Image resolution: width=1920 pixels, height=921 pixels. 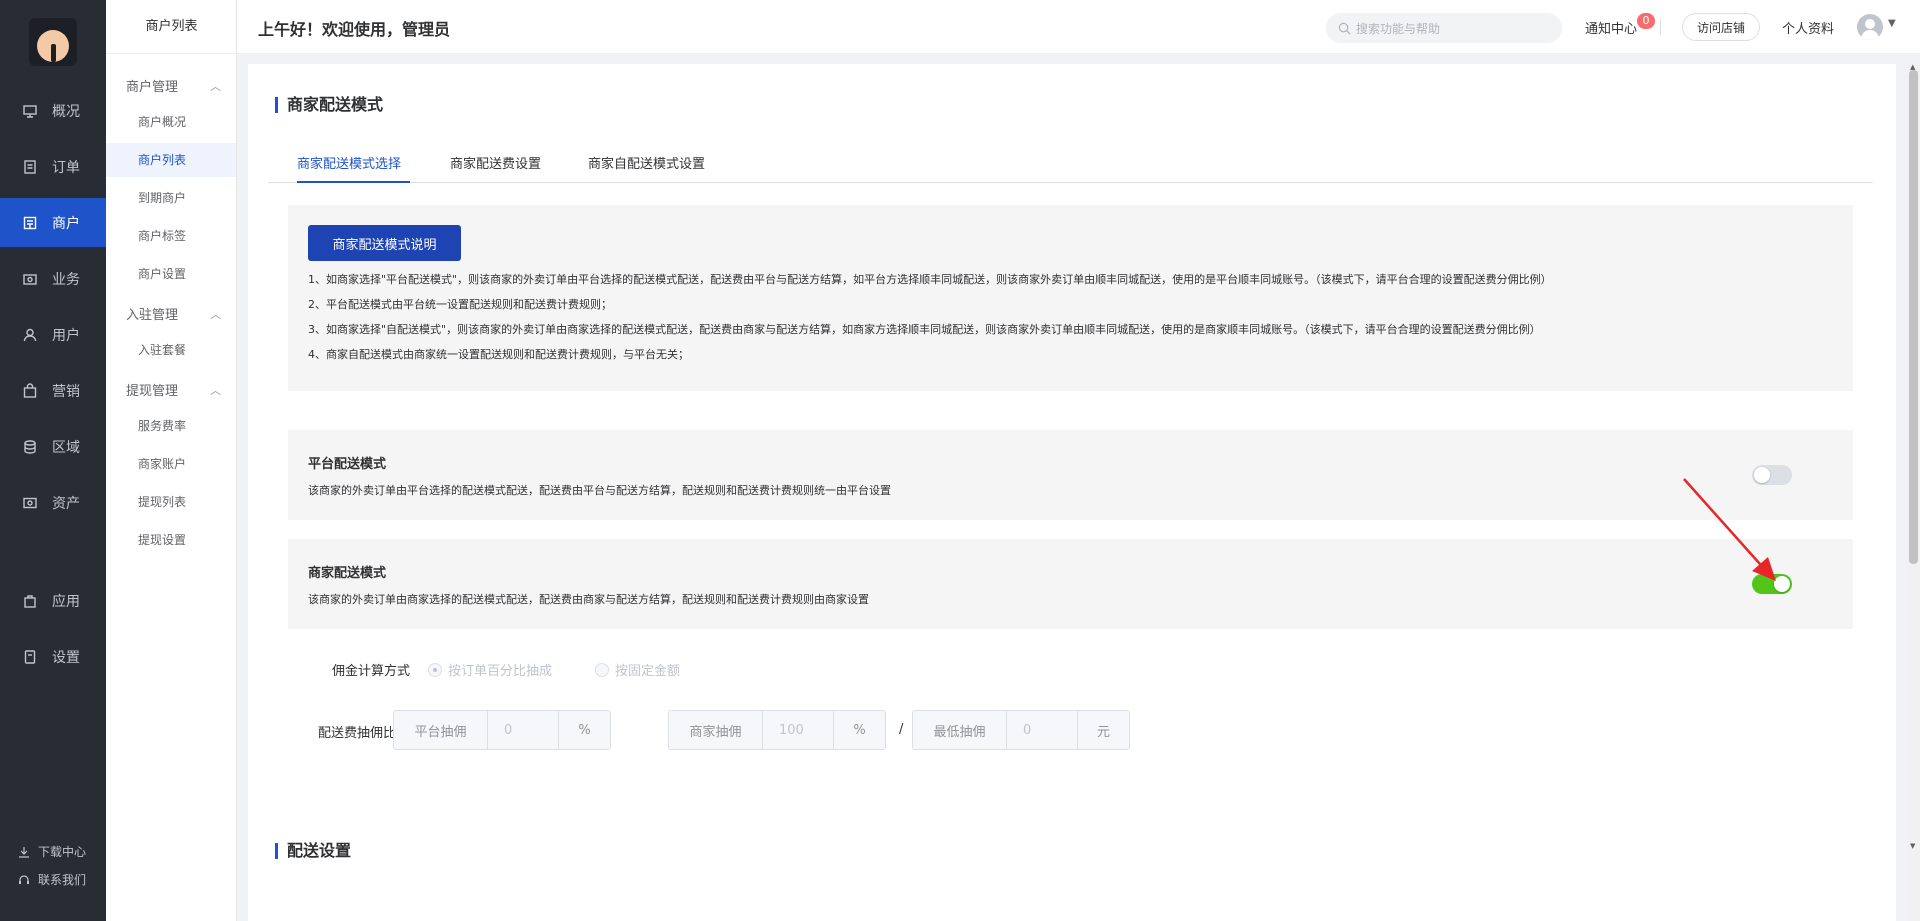 I want to click on top-header: 上午好！欢迎使用，管理员 搜索功能与帮助 通知中心 0 访问店铺 个人资料 ▼, so click(x=1078, y=27).